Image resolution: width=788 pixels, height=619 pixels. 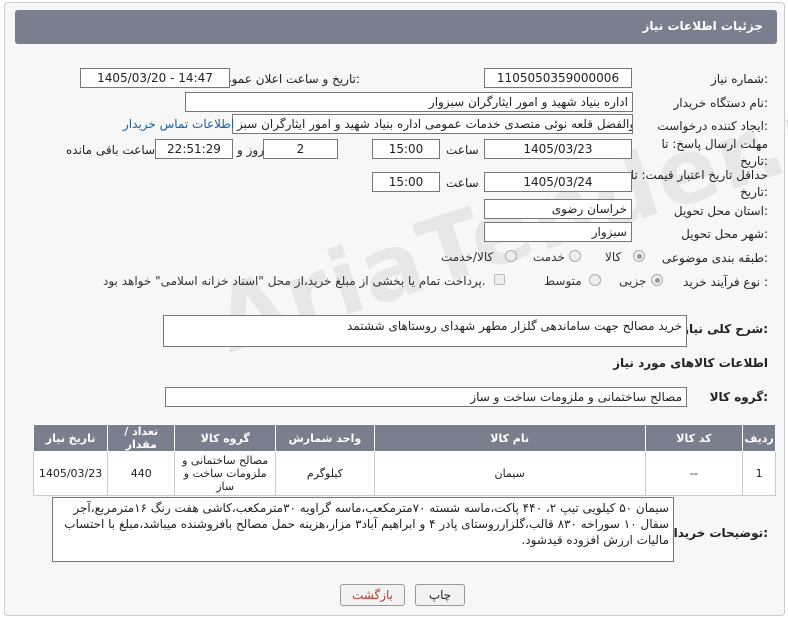 I want to click on cell-name: سیمان, so click(x=509, y=473).